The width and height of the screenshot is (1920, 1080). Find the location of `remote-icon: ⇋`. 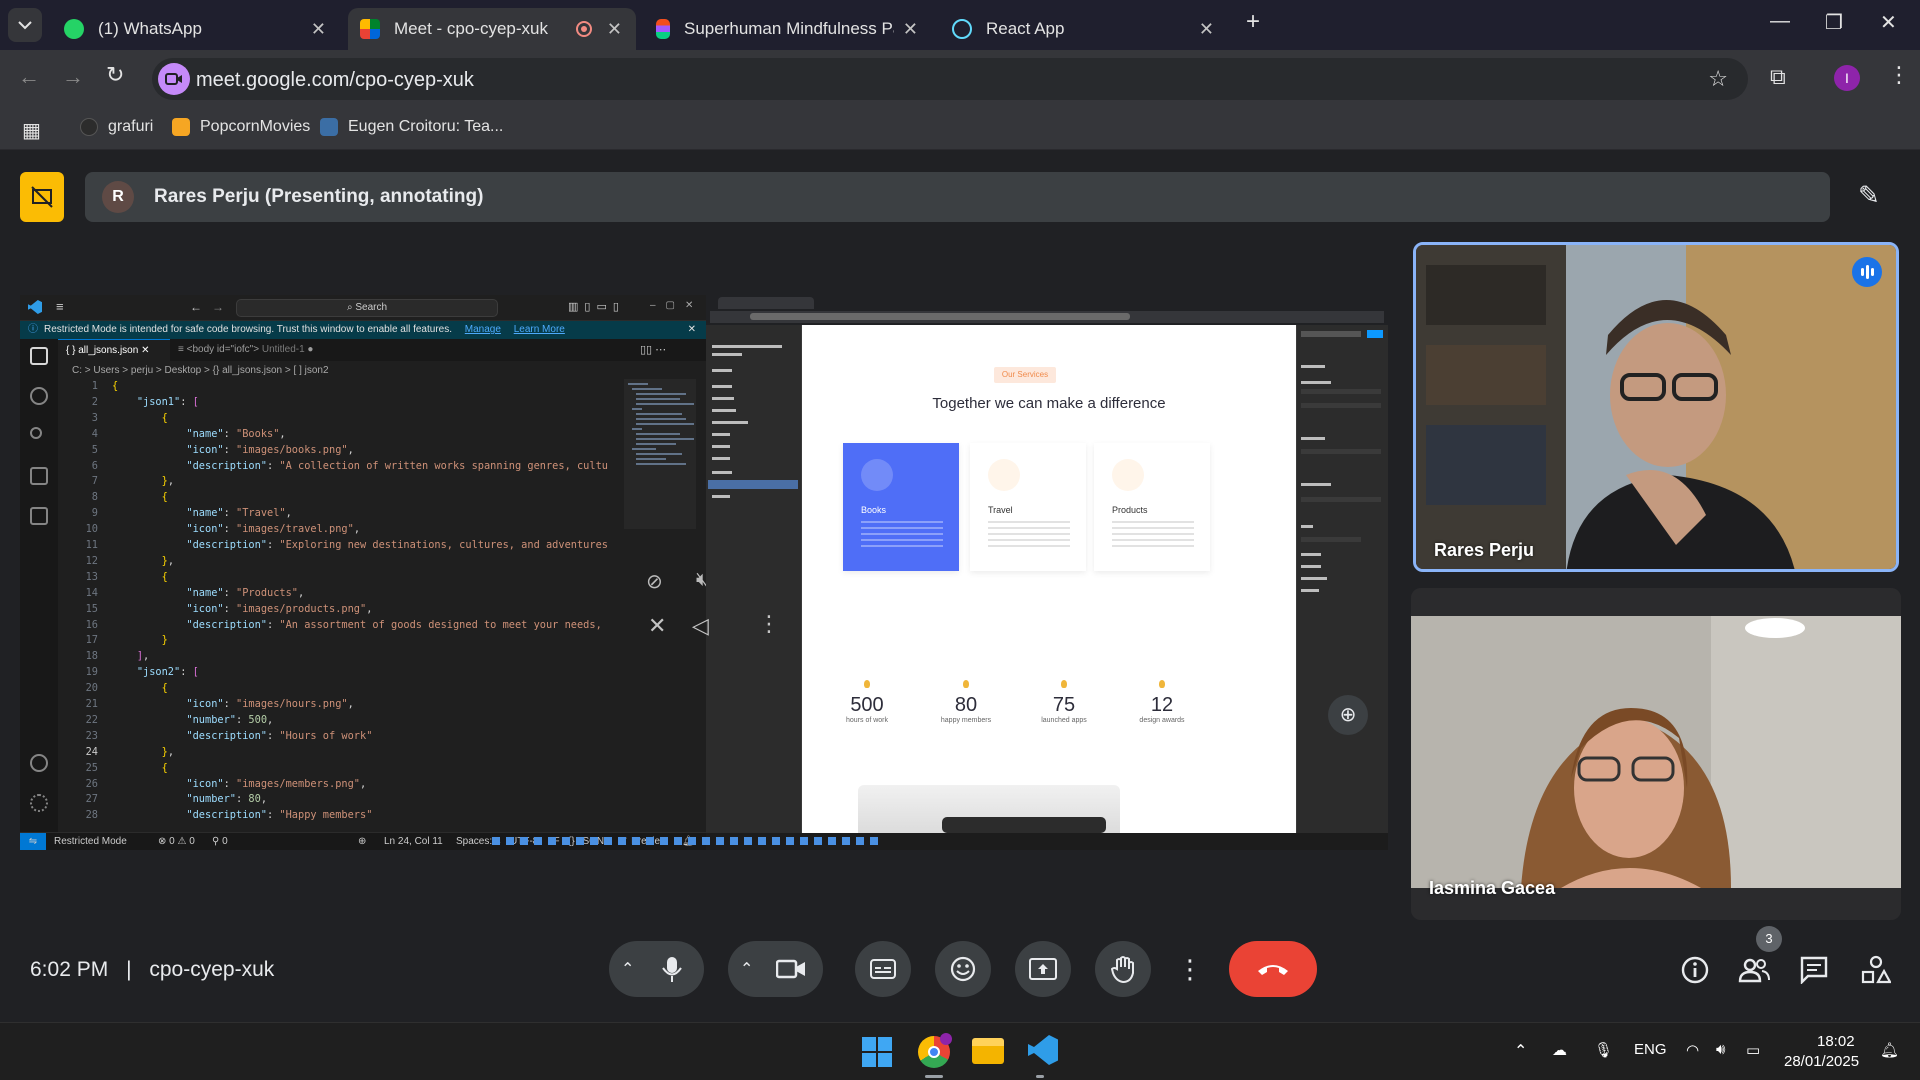

remote-icon: ⇋ is located at coordinates (33, 841).